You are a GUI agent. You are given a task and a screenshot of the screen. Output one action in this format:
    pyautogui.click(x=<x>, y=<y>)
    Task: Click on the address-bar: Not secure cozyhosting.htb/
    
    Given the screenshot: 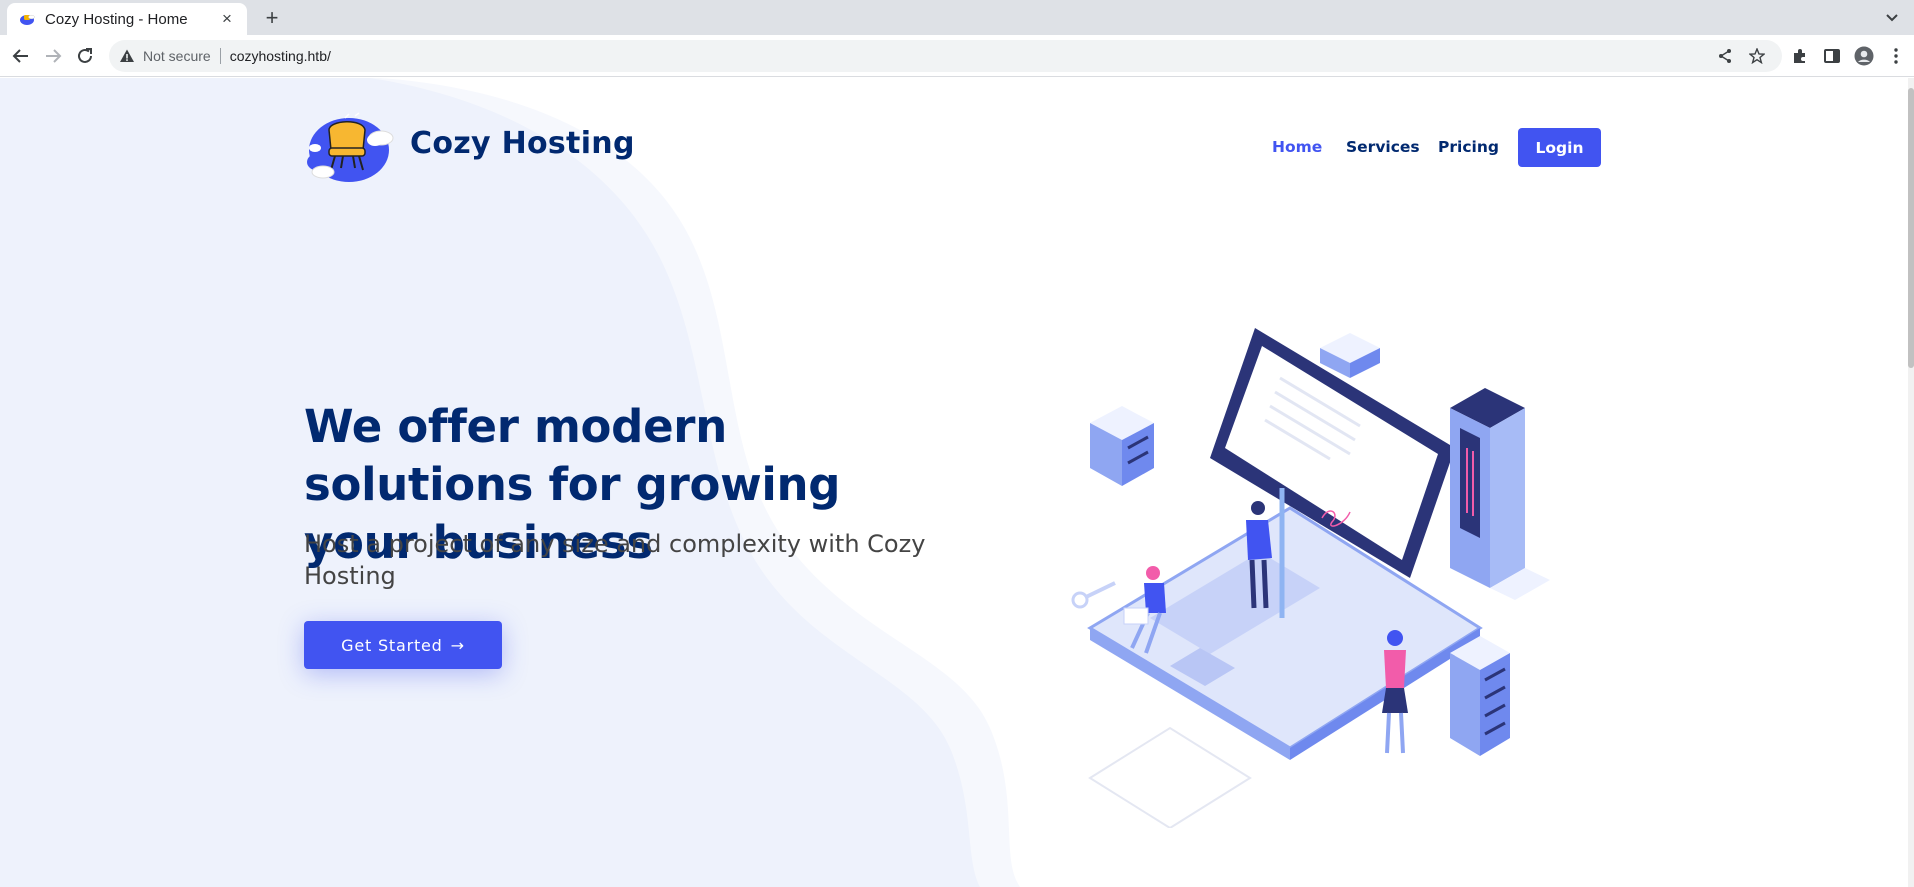 What is the action you would take?
    pyautogui.click(x=945, y=56)
    